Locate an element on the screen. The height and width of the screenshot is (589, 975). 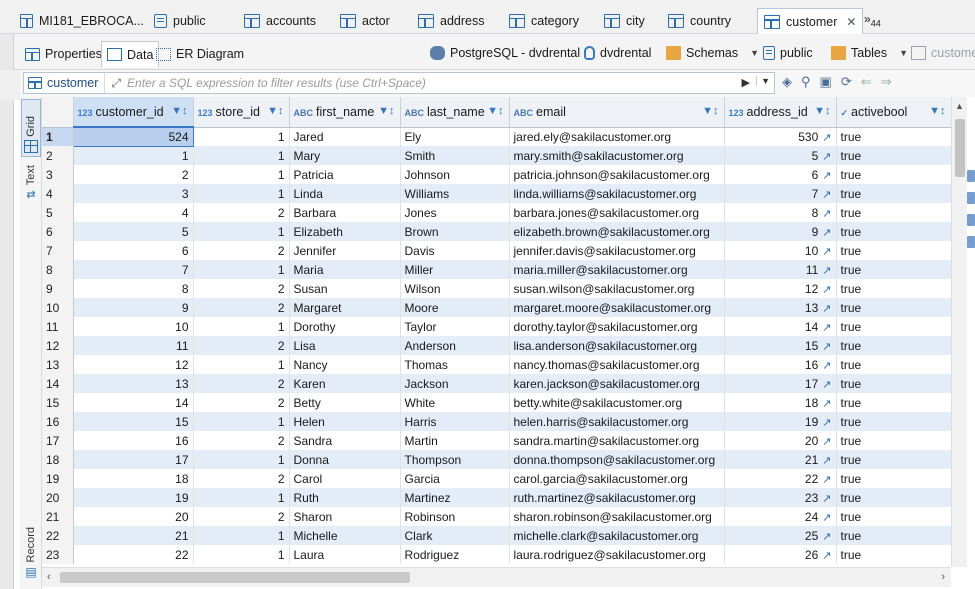
cell-customer-id: 2 is located at coordinates (133, 174).